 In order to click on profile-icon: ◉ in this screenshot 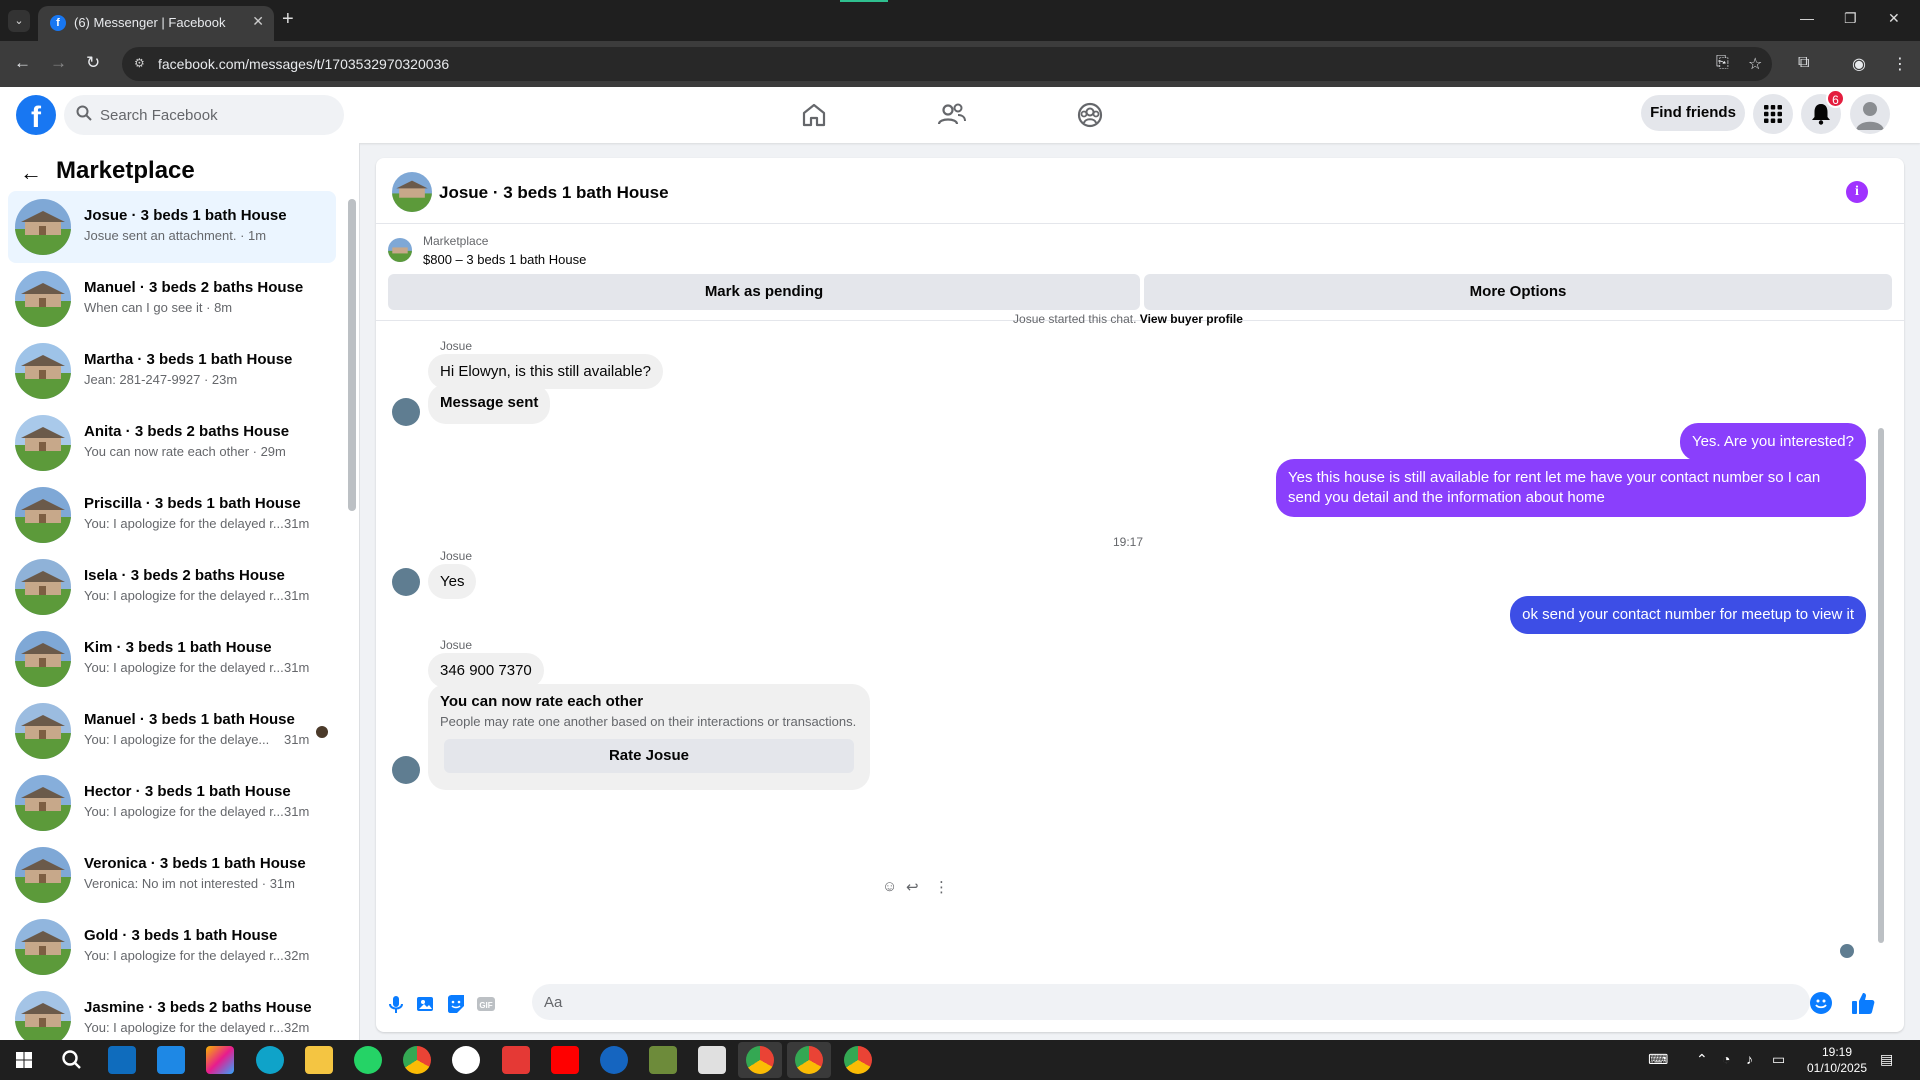, I will do `click(1859, 64)`.